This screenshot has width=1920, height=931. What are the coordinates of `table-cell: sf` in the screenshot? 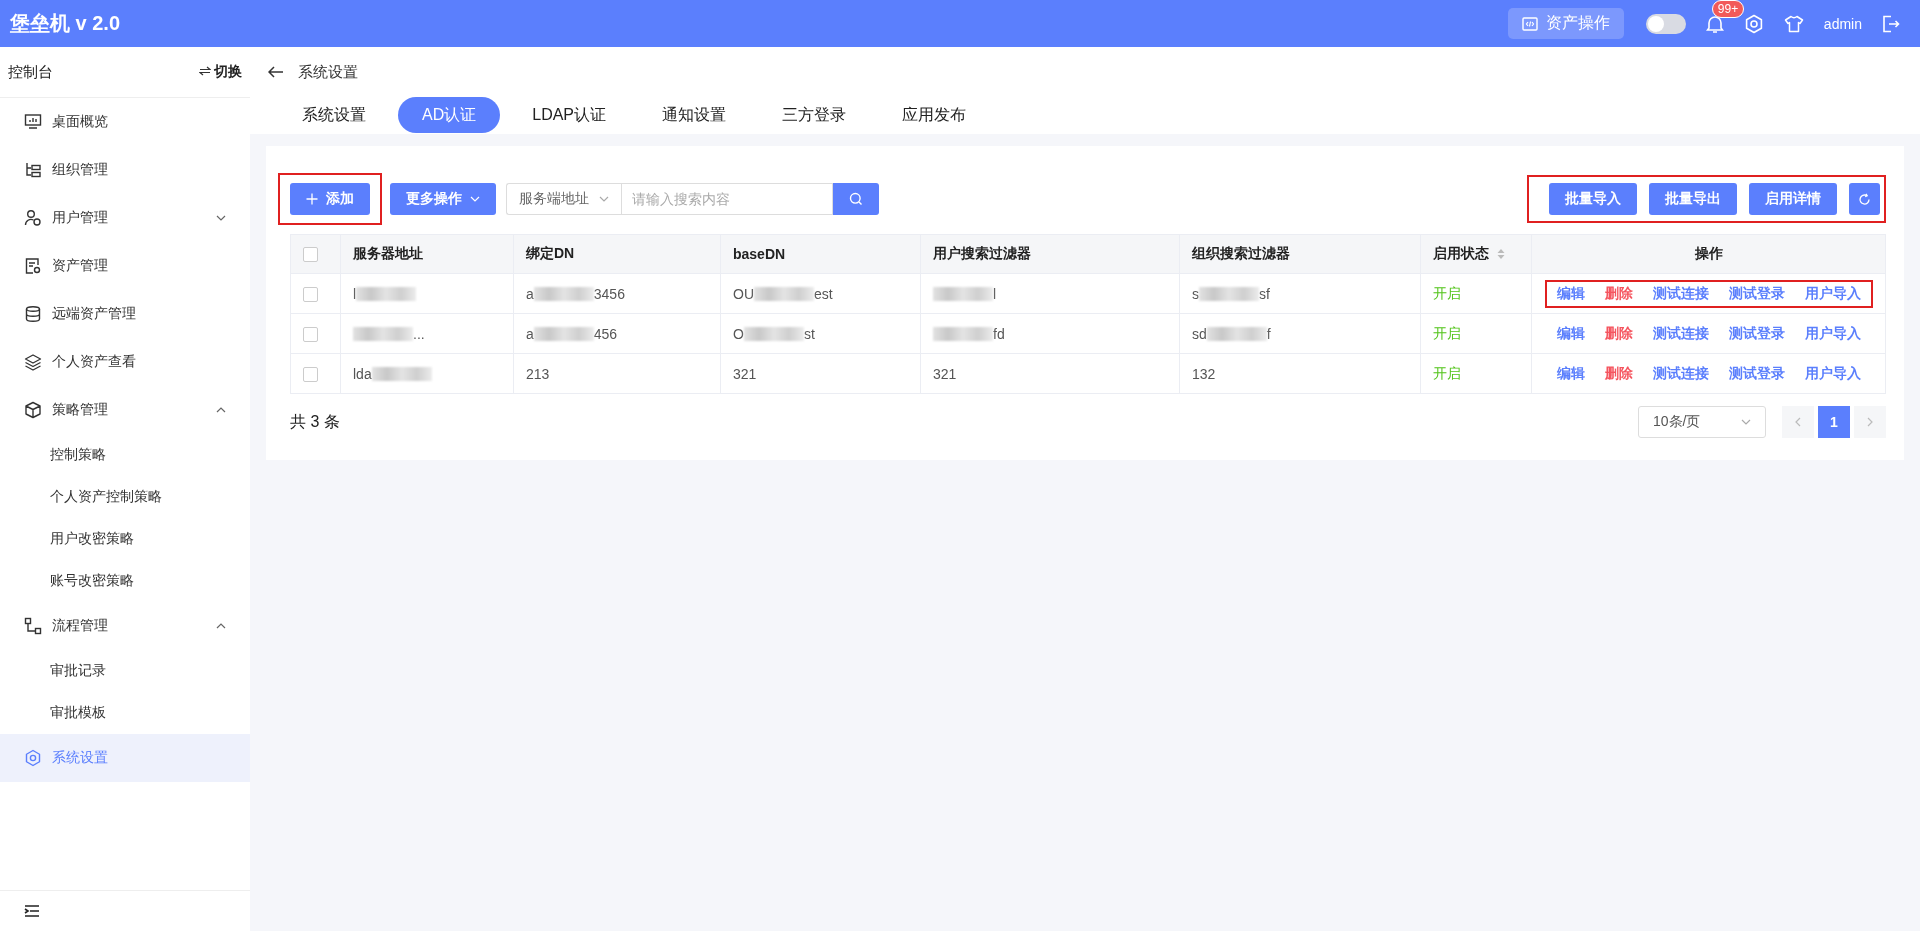 It's located at (1264, 293).